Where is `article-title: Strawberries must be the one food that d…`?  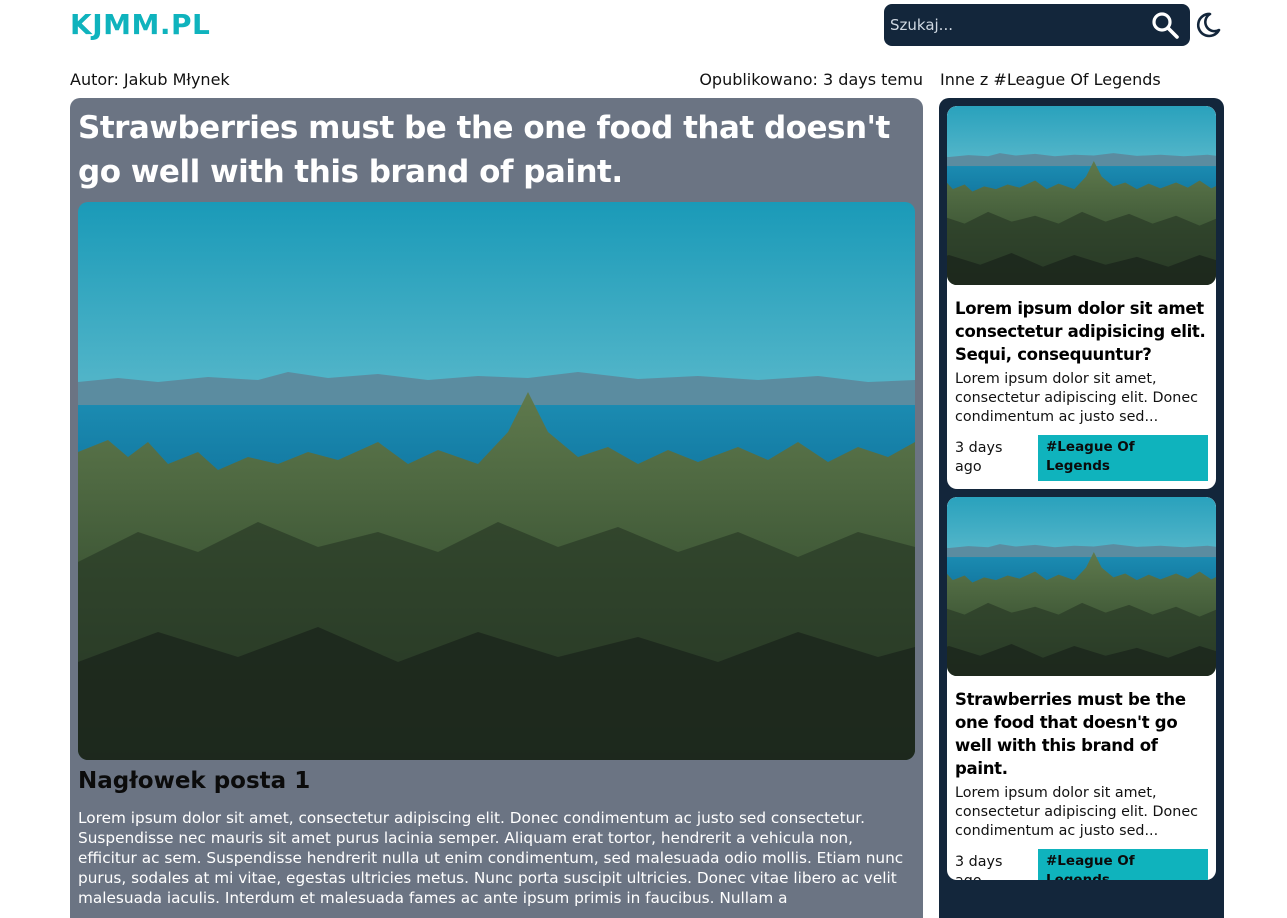 article-title: Strawberries must be the one food that d… is located at coordinates (484, 150).